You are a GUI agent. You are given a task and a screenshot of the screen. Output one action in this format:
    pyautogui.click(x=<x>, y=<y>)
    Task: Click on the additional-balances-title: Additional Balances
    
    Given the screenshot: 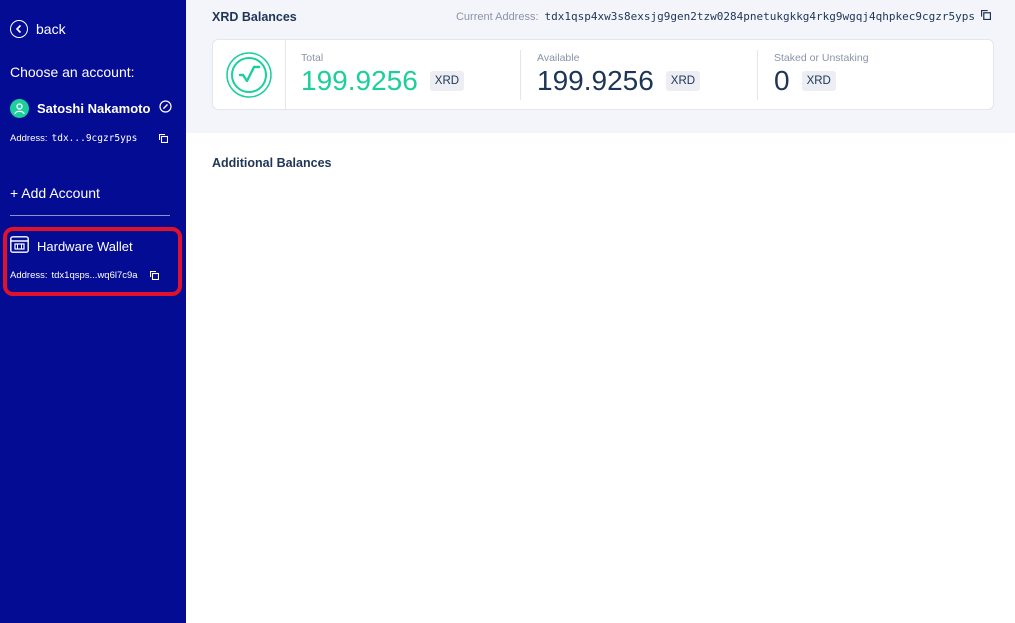 What is the action you would take?
    pyautogui.click(x=272, y=163)
    